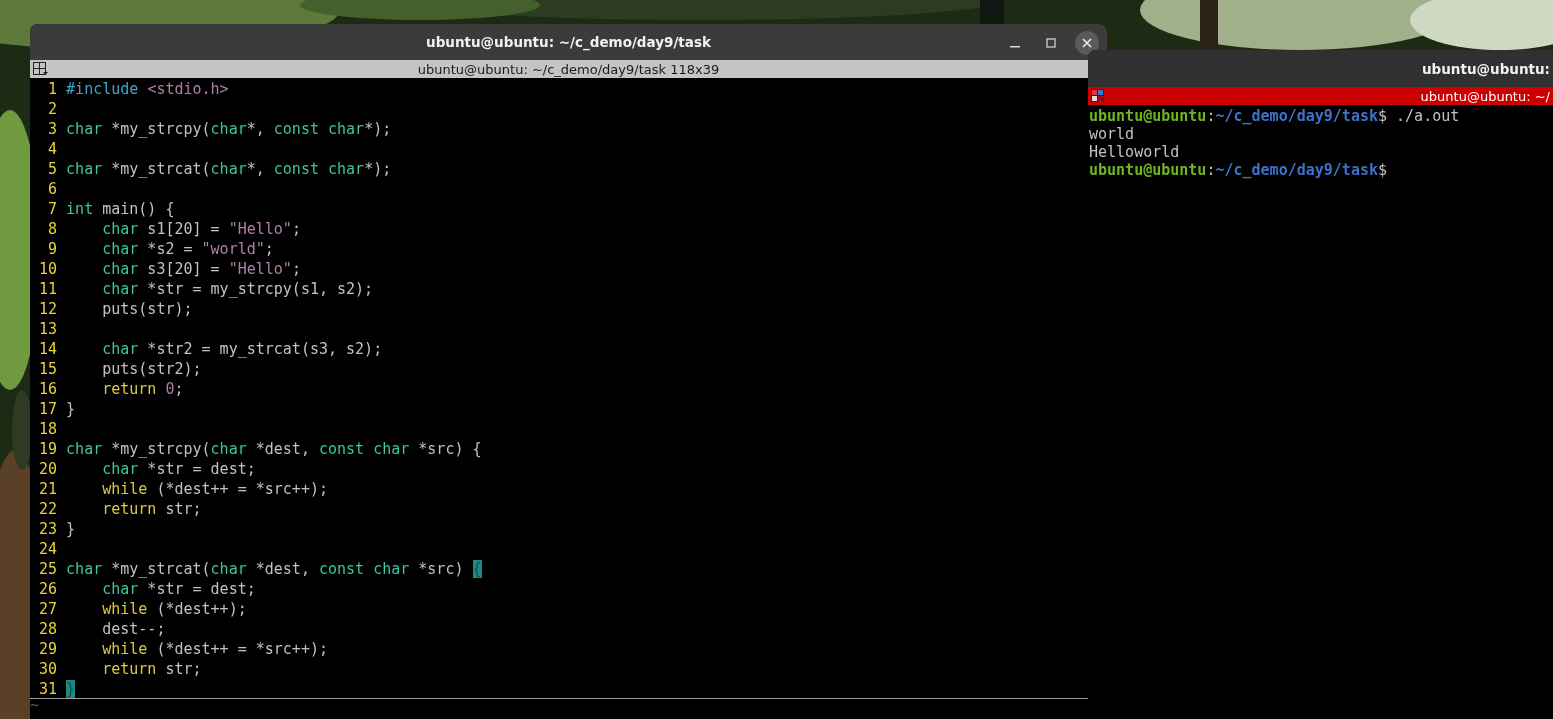 The height and width of the screenshot is (719, 1553). I want to click on line-number: 15, so click(48, 369).